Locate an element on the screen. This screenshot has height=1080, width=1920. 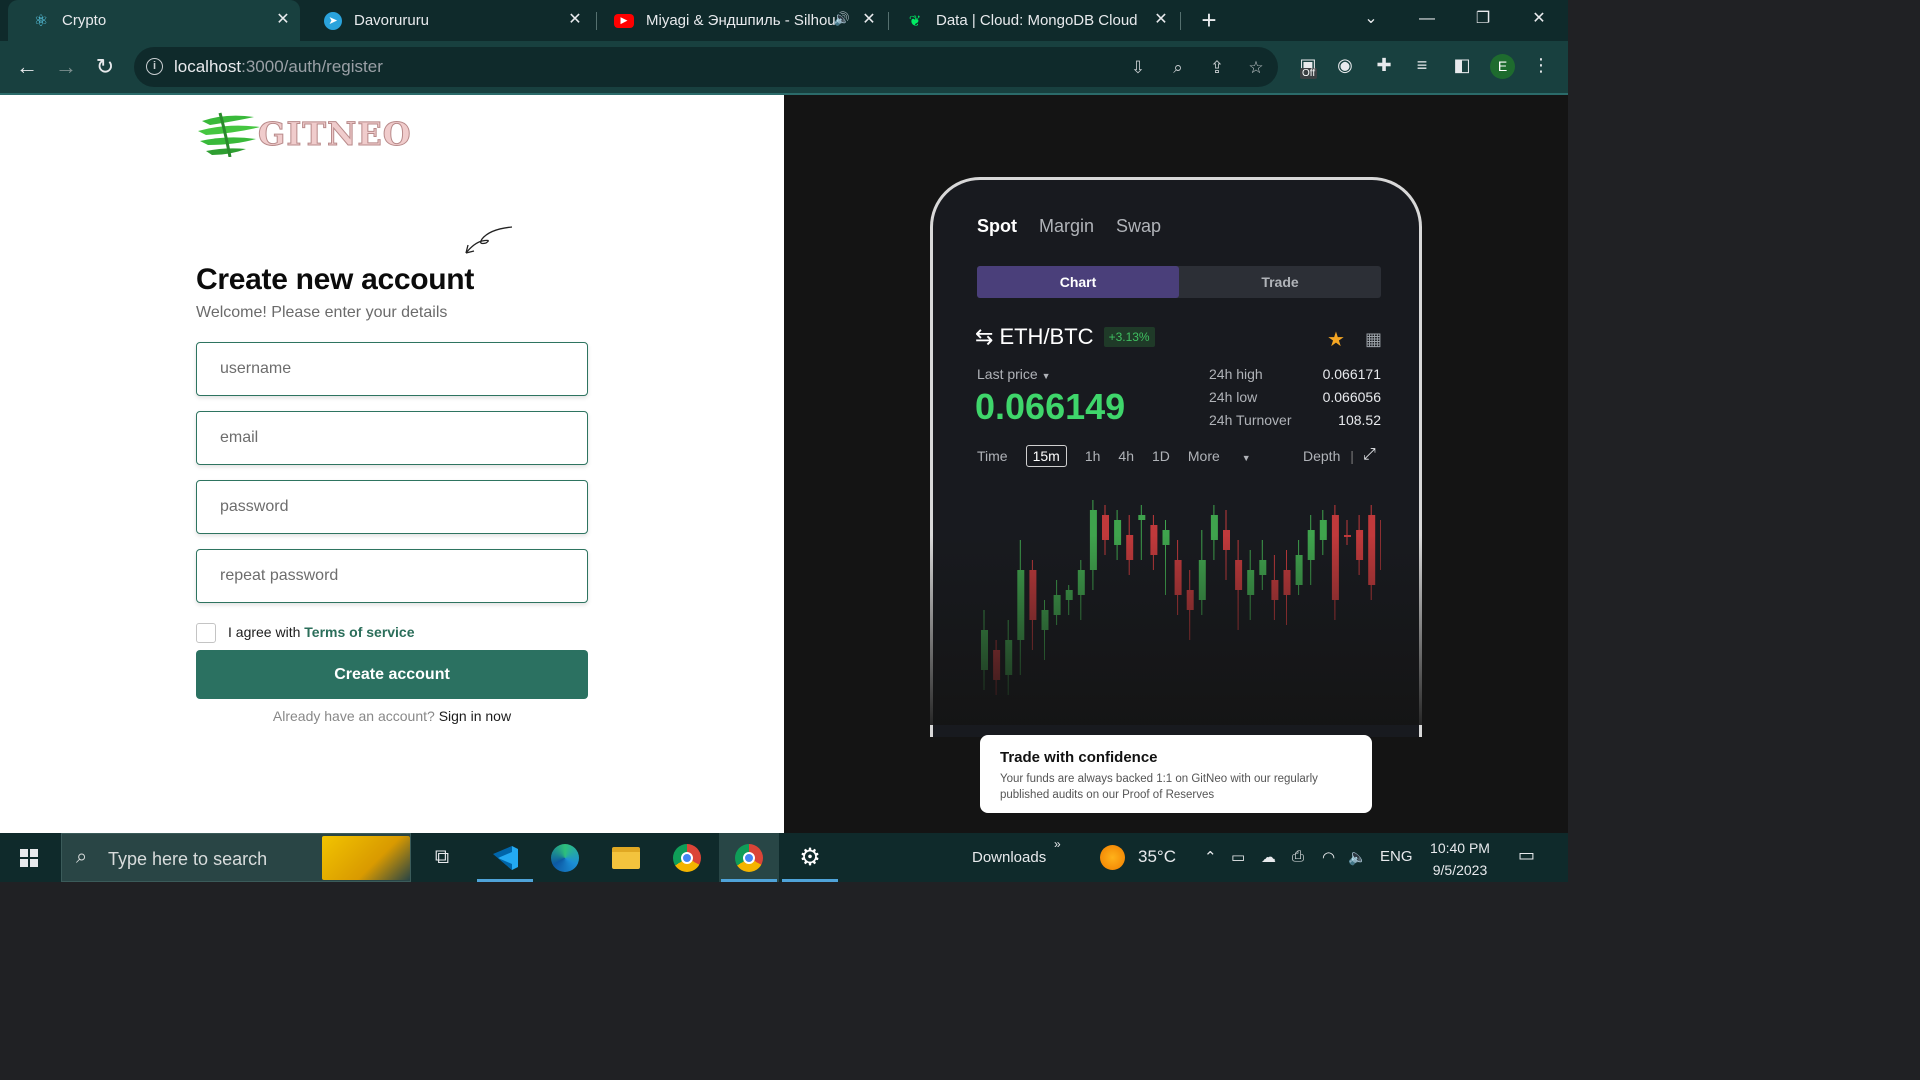
tab-swap: Swap is located at coordinates (1139, 226).